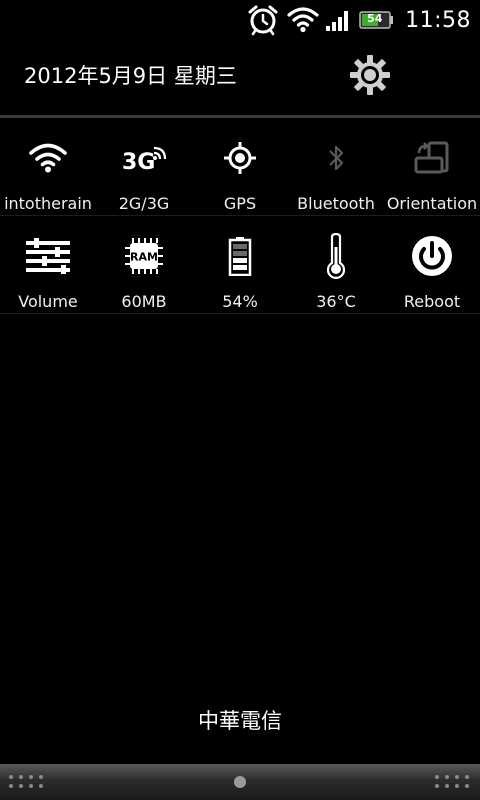  I want to click on tile-label: Reboot, so click(432, 301).